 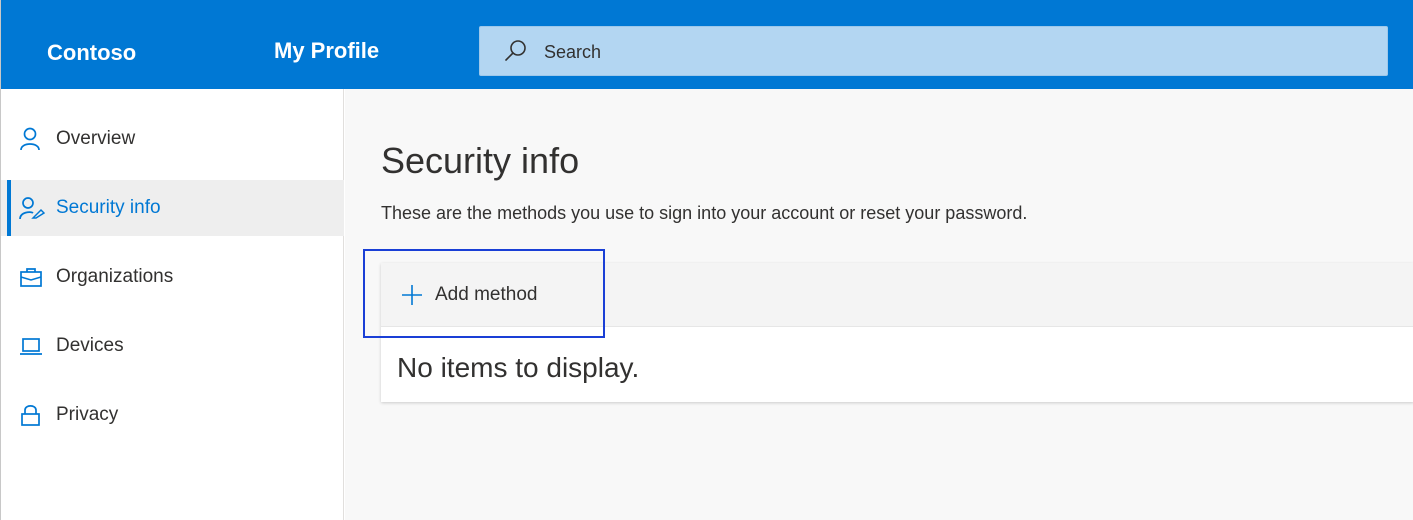 I want to click on page-title: Security info, so click(x=480, y=160).